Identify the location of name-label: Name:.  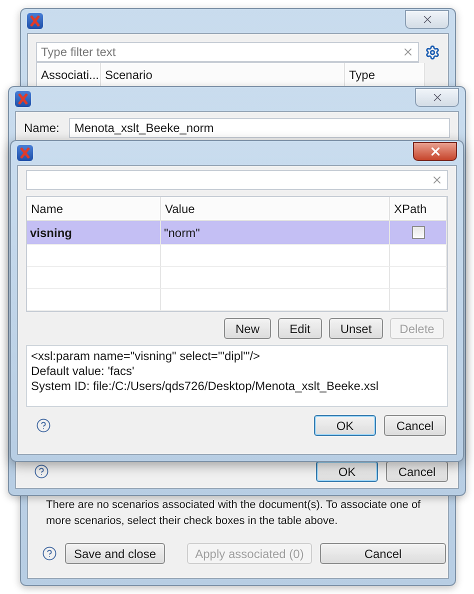
(42, 128).